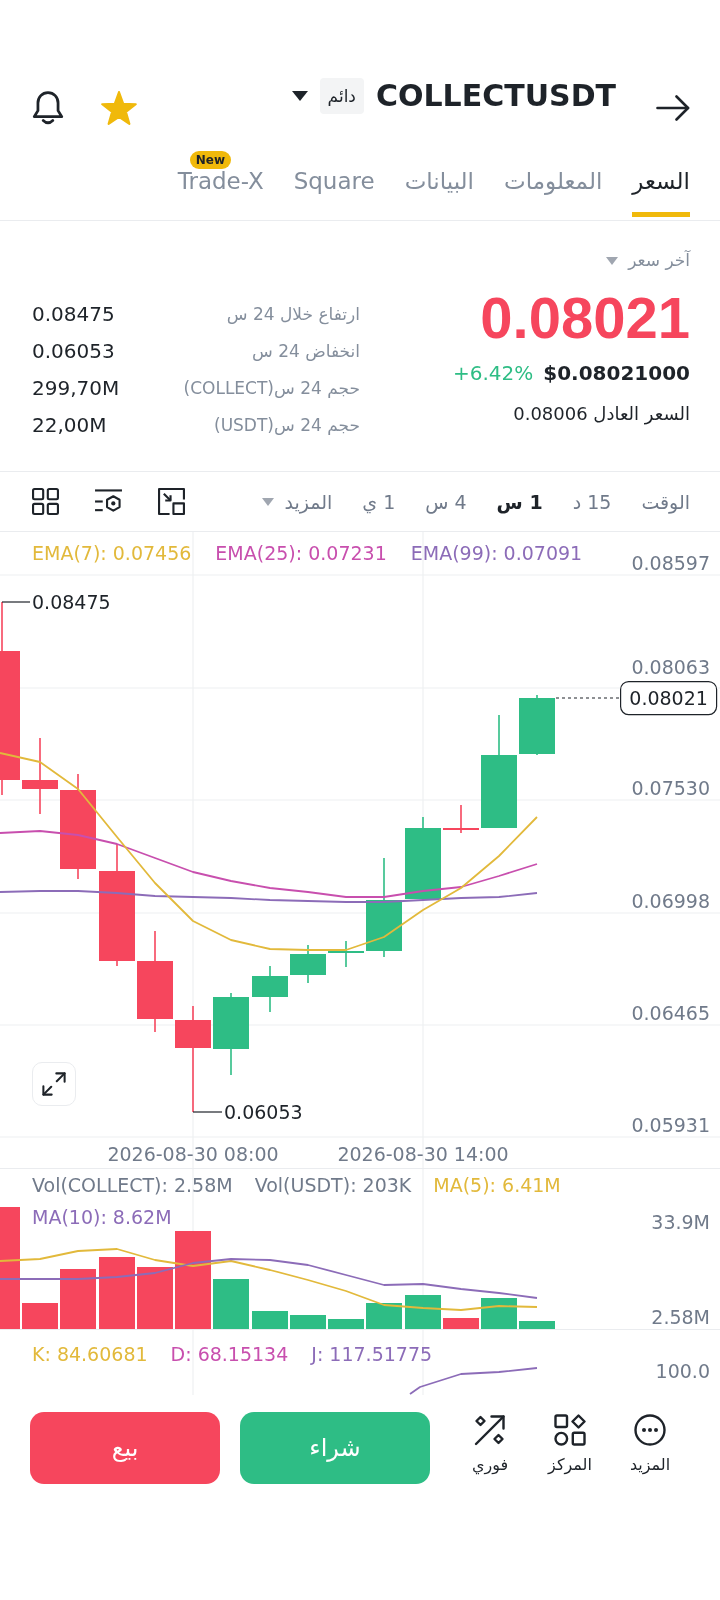 This screenshot has width=720, height=1600. Describe the element at coordinates (69, 424) in the screenshot. I see `stat-value: 22,00M` at that location.